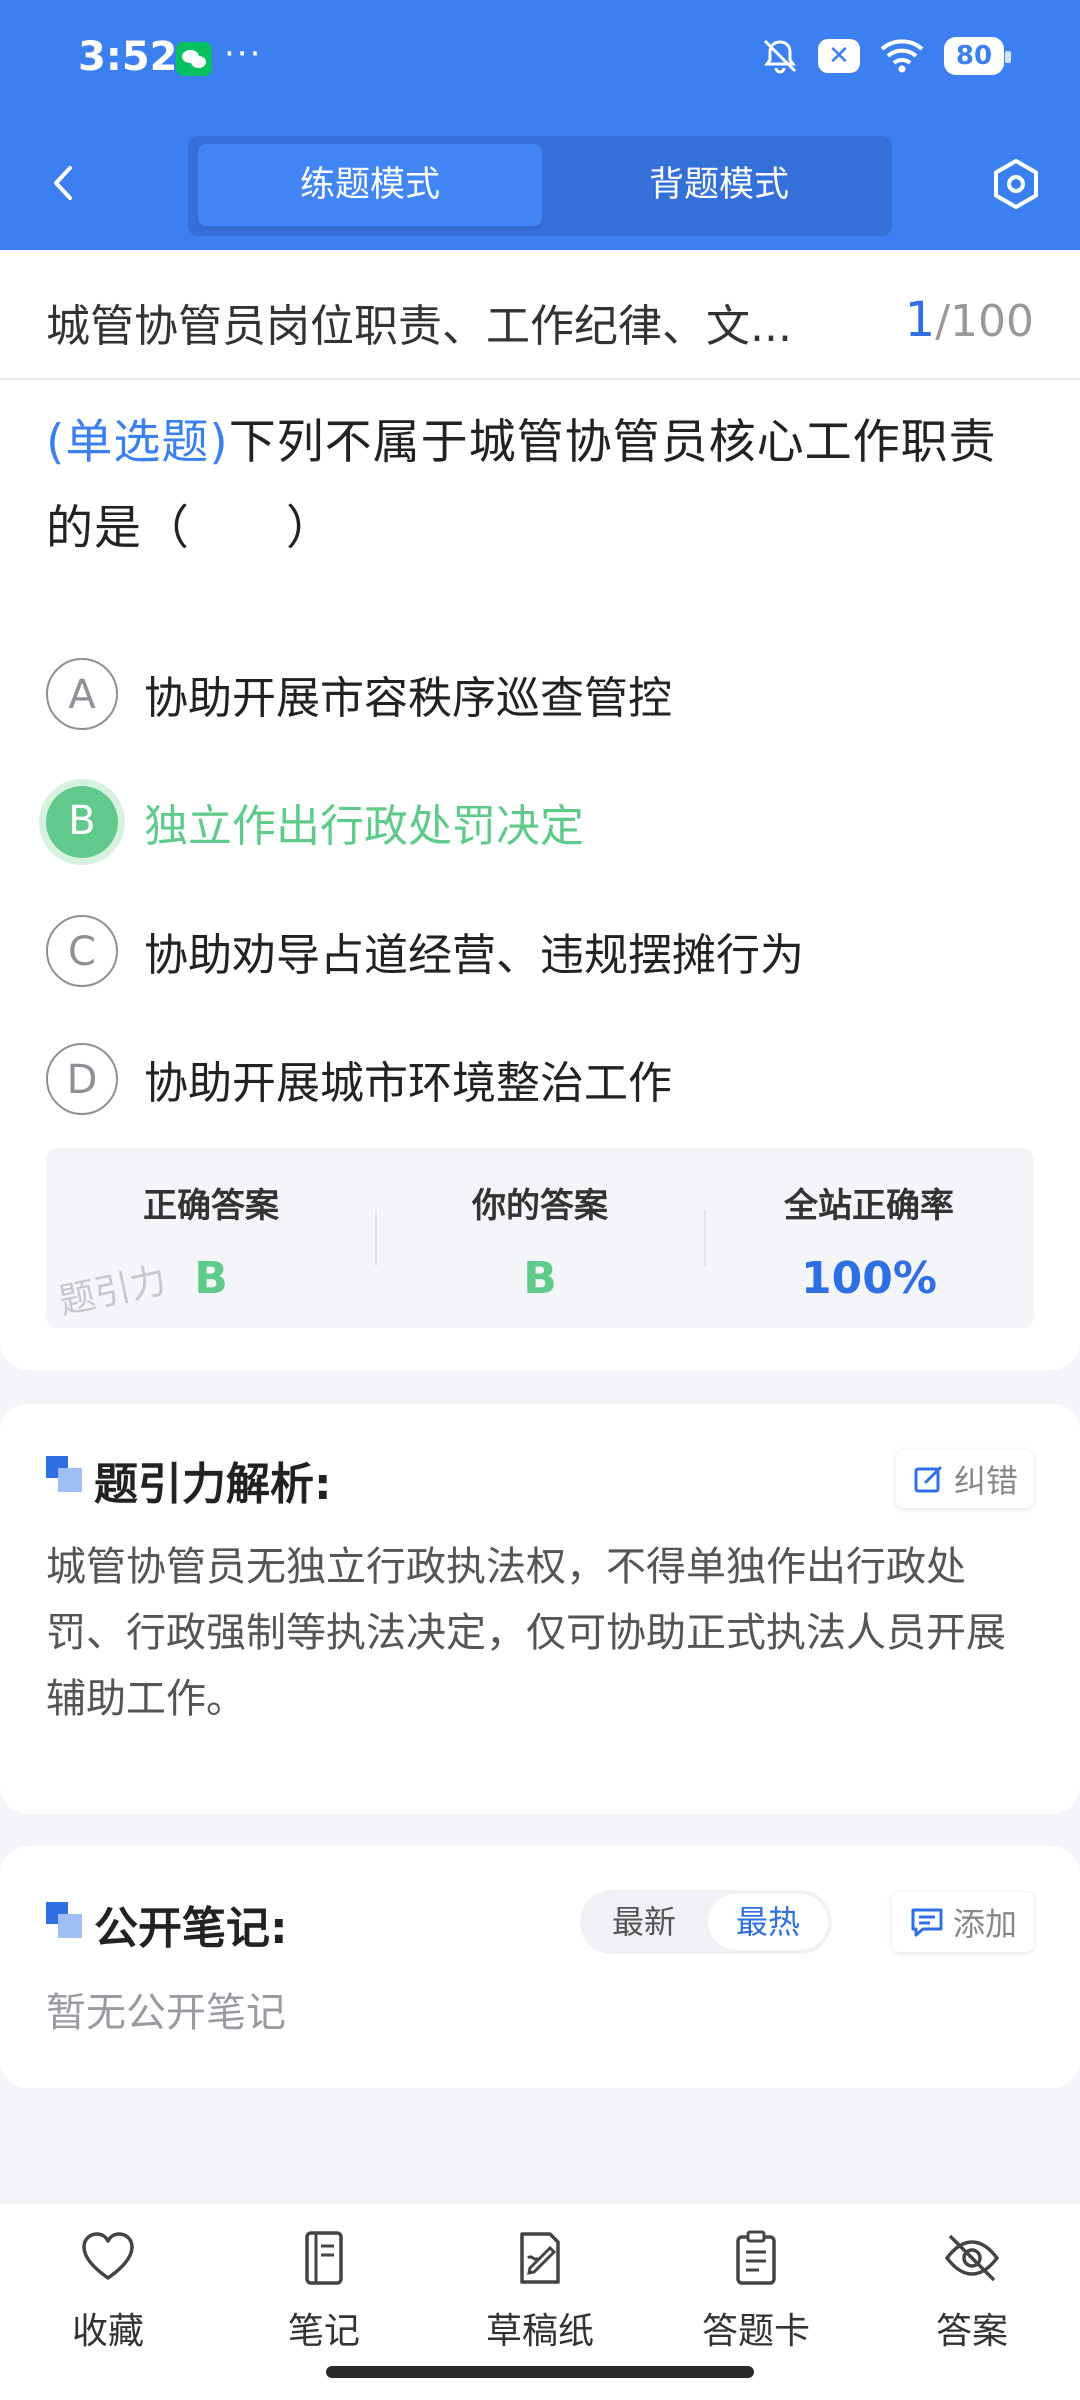 The width and height of the screenshot is (1080, 2400). I want to click on add-note-button: 添加, so click(963, 1922).